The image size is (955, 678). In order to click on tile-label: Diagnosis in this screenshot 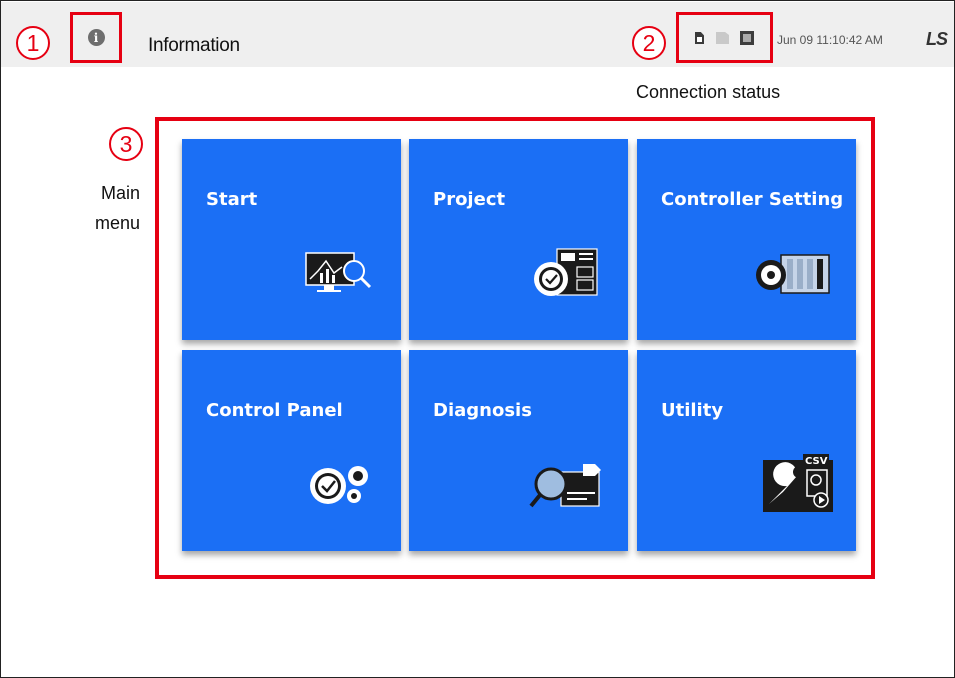, I will do `click(482, 410)`.